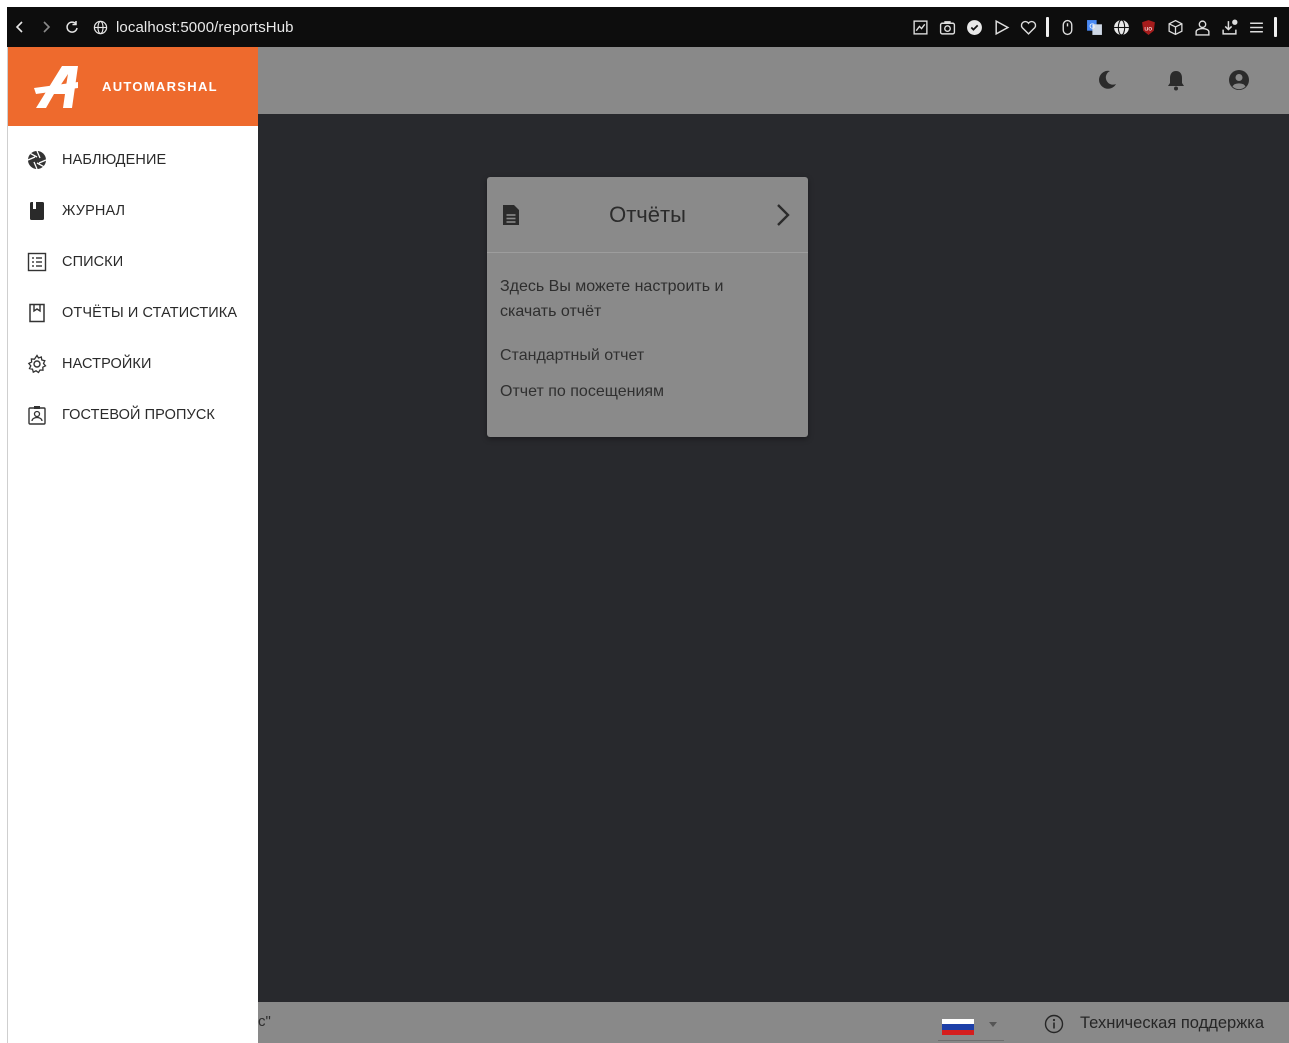 This screenshot has width=1289, height=1043. What do you see at coordinates (647, 392) in the screenshot?
I see `visits-report-link: Отчет по посещениям` at bounding box center [647, 392].